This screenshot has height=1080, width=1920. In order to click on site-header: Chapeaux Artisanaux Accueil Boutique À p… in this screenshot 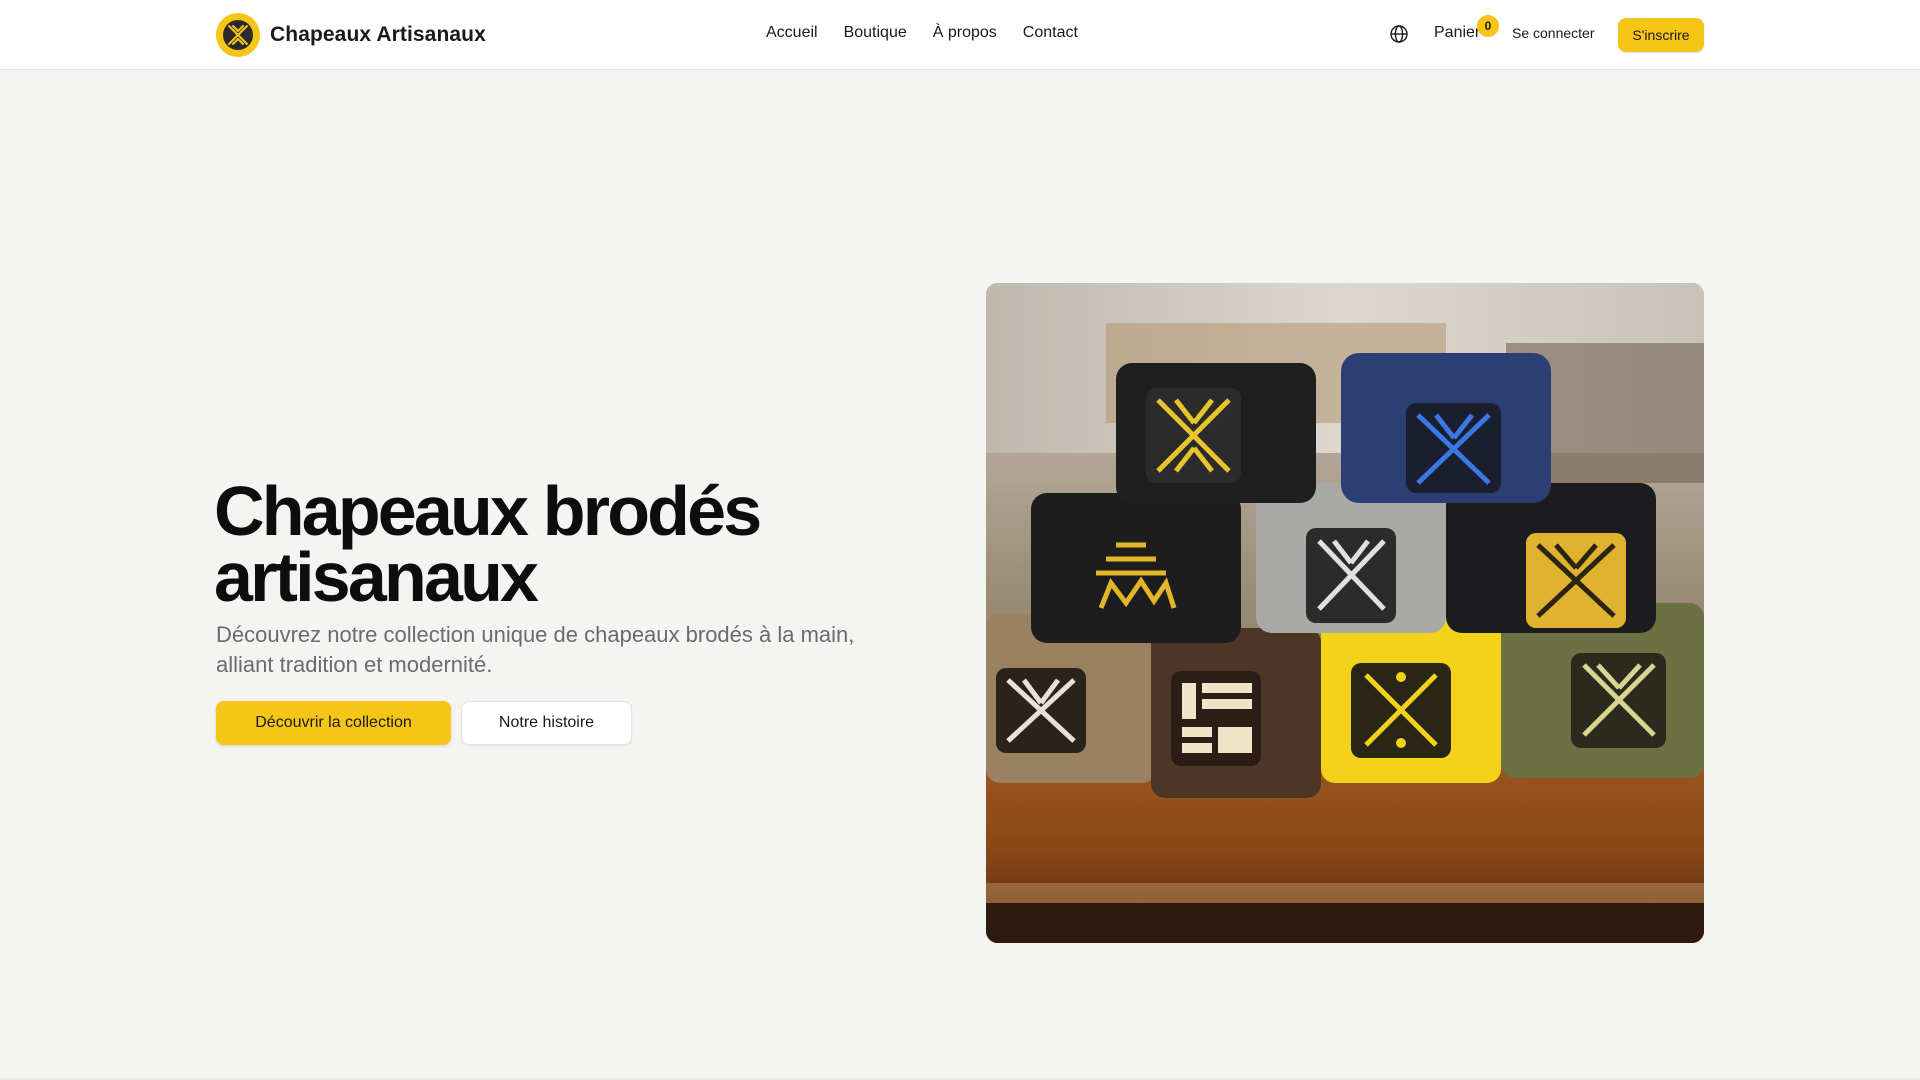, I will do `click(960, 35)`.